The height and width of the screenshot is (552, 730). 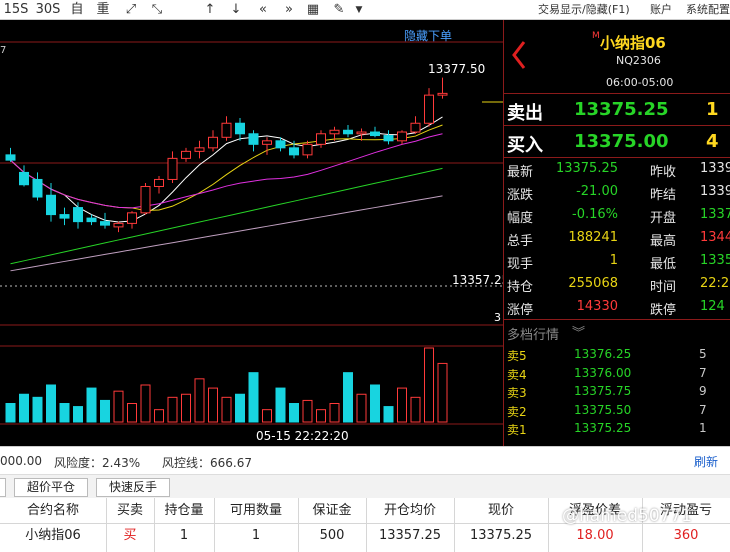 I want to click on close-over-button: 超价平仓, so click(x=51, y=487).